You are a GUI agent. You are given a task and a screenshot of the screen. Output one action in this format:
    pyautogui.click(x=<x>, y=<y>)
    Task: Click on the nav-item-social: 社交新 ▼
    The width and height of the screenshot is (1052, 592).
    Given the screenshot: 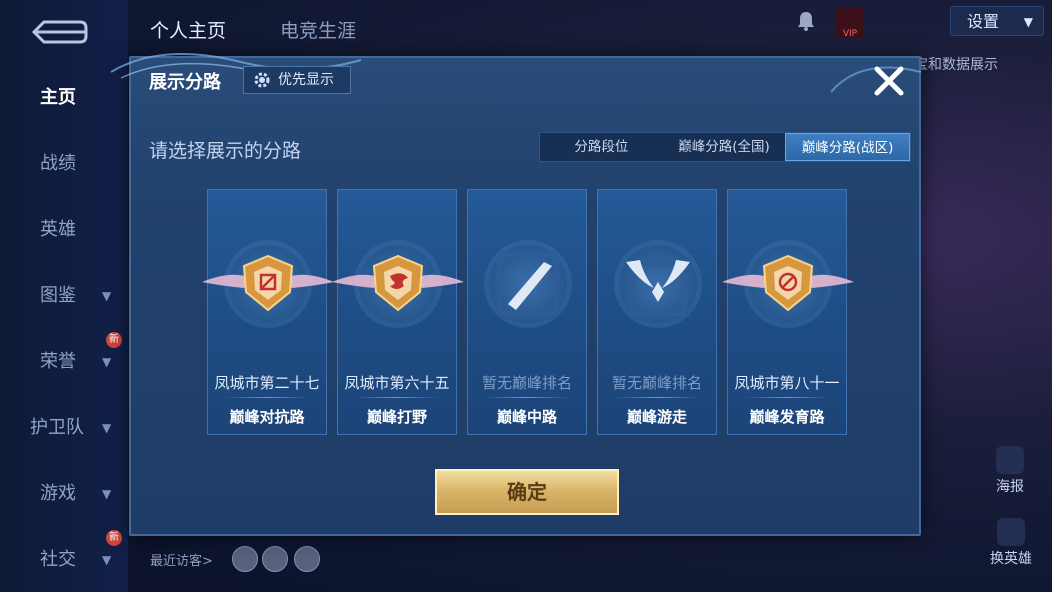 What is the action you would take?
    pyautogui.click(x=64, y=555)
    